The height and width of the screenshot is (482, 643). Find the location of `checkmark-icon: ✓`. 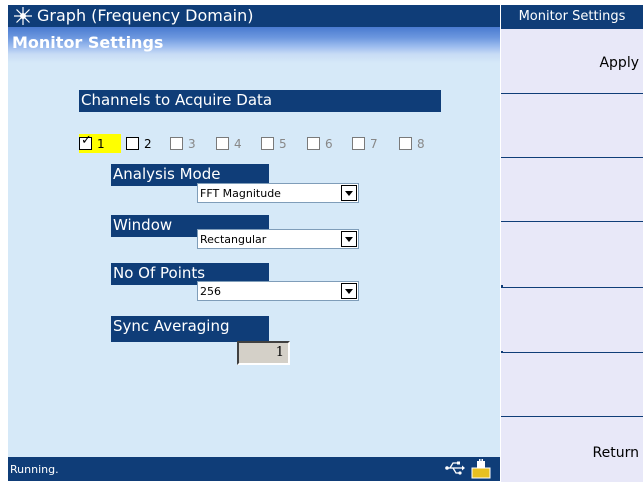

checkmark-icon: ✓ is located at coordinates (86, 140).